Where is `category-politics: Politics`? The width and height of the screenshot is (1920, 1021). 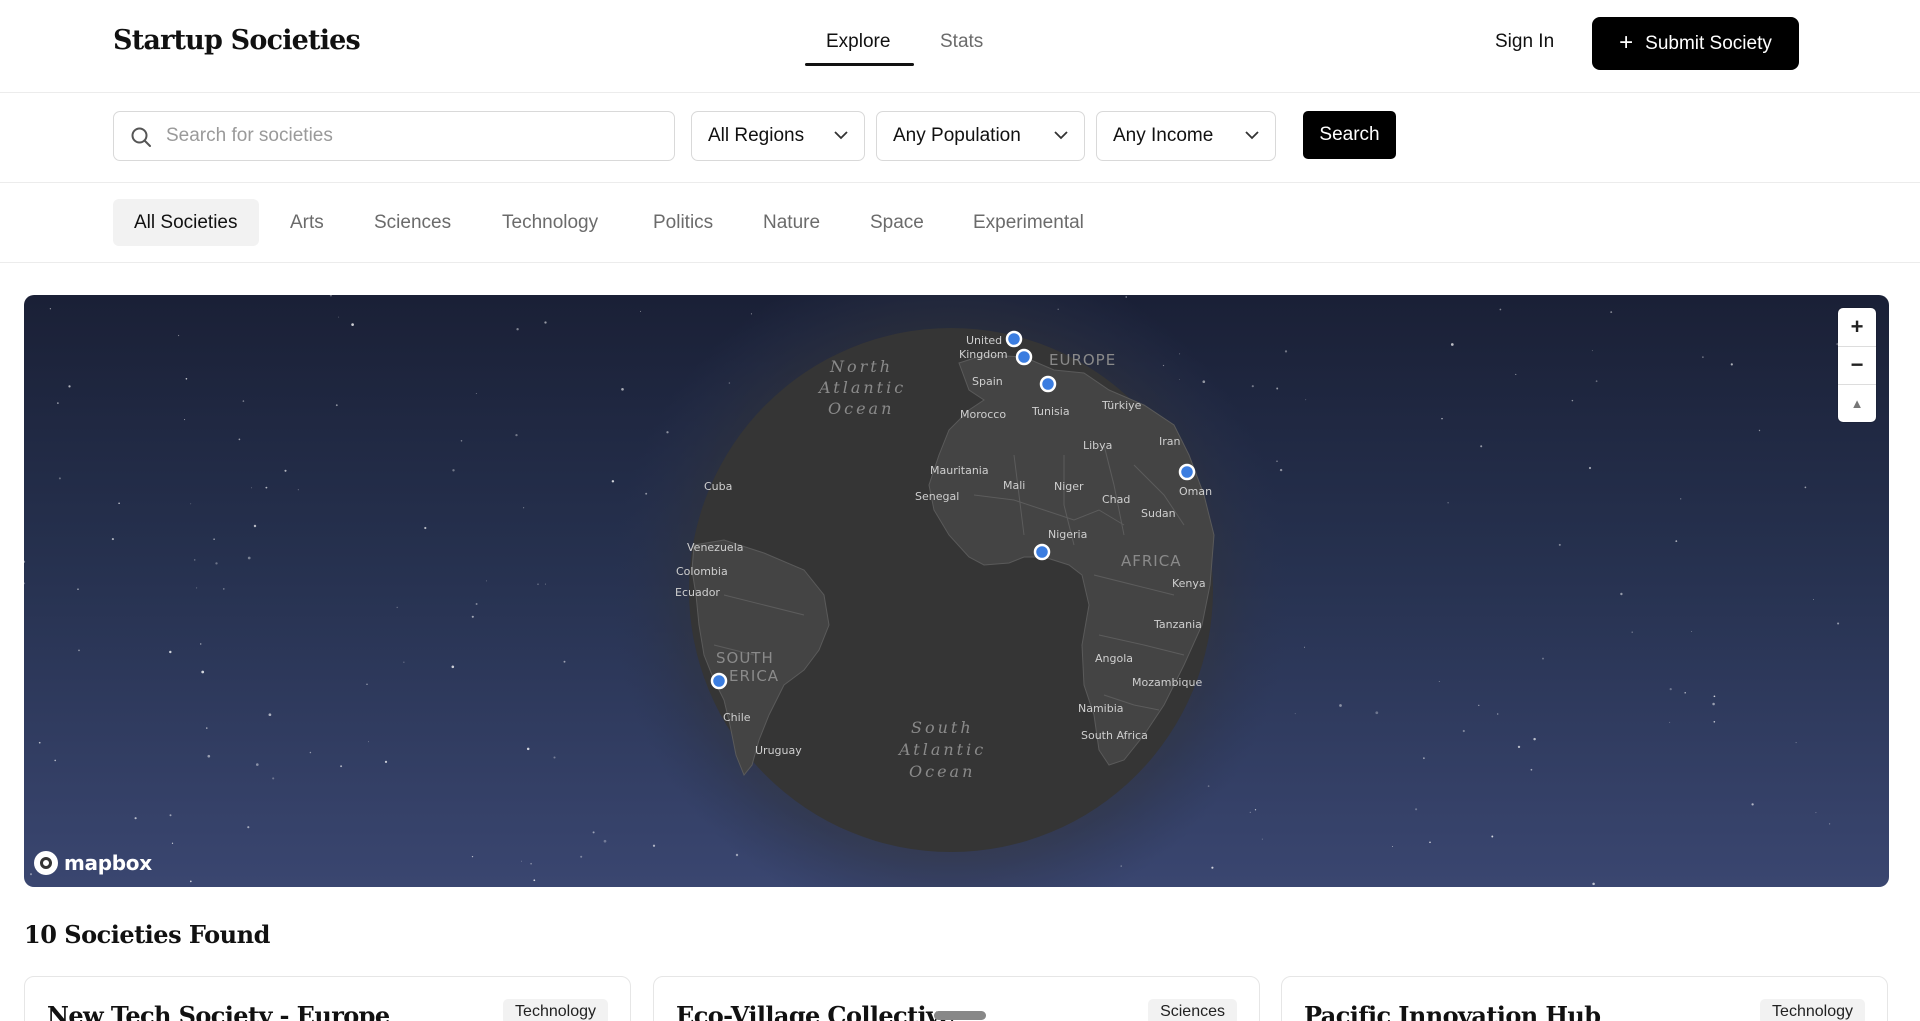
category-politics: Politics is located at coordinates (683, 222).